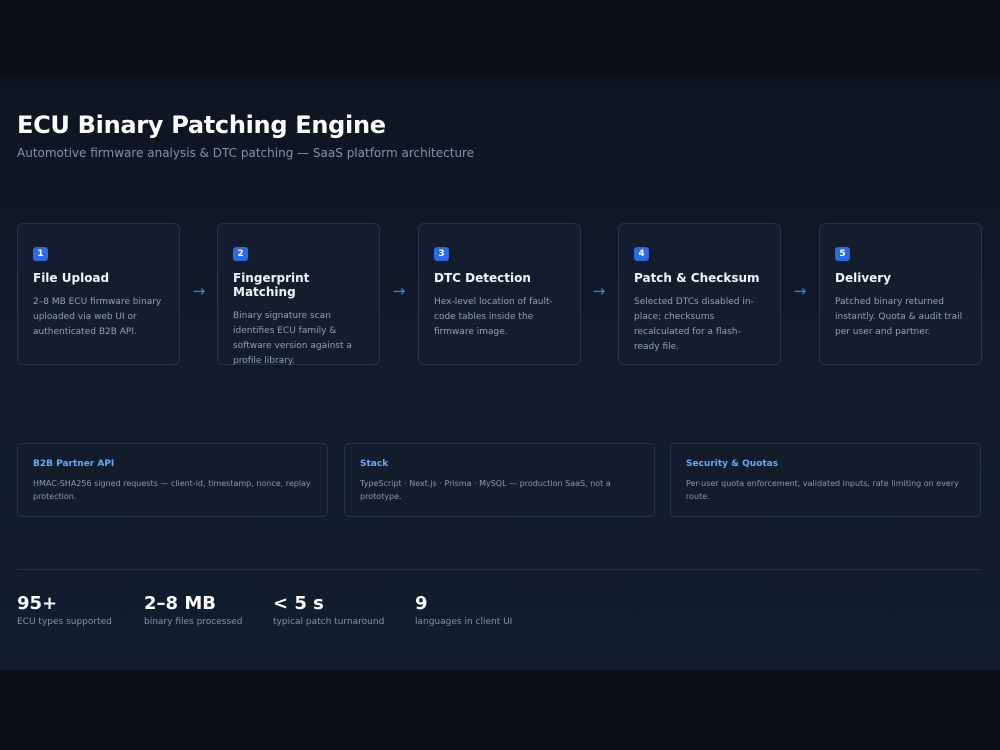  What do you see at coordinates (482, 278) in the screenshot?
I see `step-title: DTC Detection` at bounding box center [482, 278].